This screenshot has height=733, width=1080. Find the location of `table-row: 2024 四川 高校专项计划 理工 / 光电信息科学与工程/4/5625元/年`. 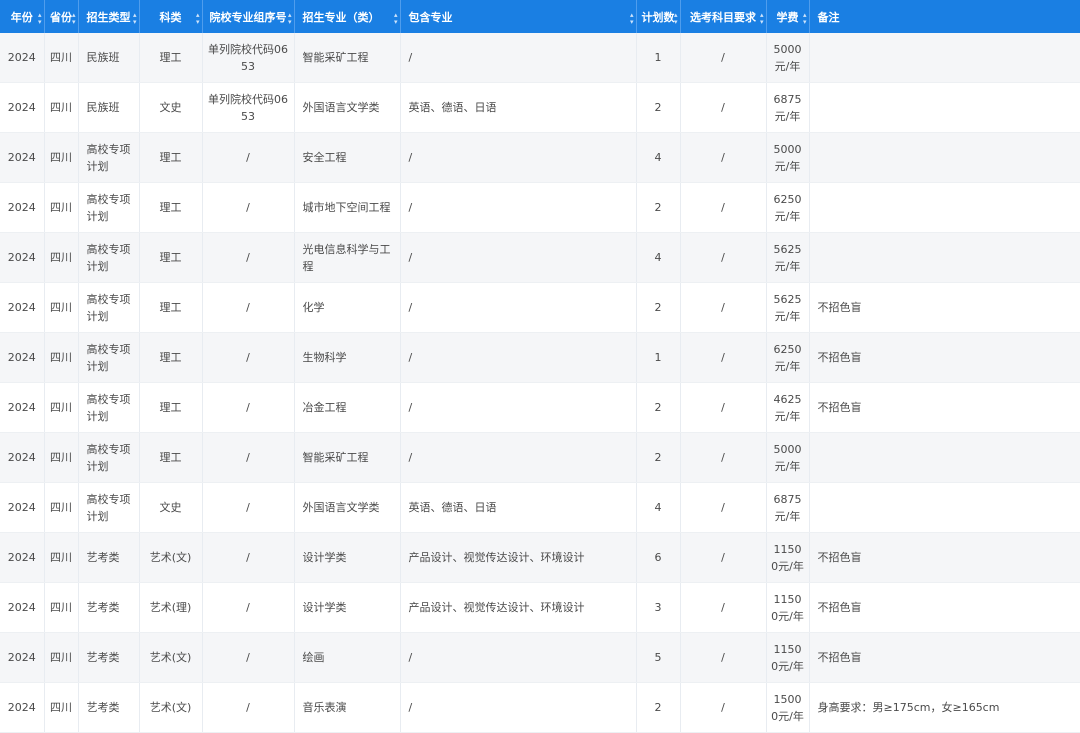

table-row: 2024 四川 高校专项计划 理工 / 光电信息科学与工程/4/5625元/年 is located at coordinates (540, 257).